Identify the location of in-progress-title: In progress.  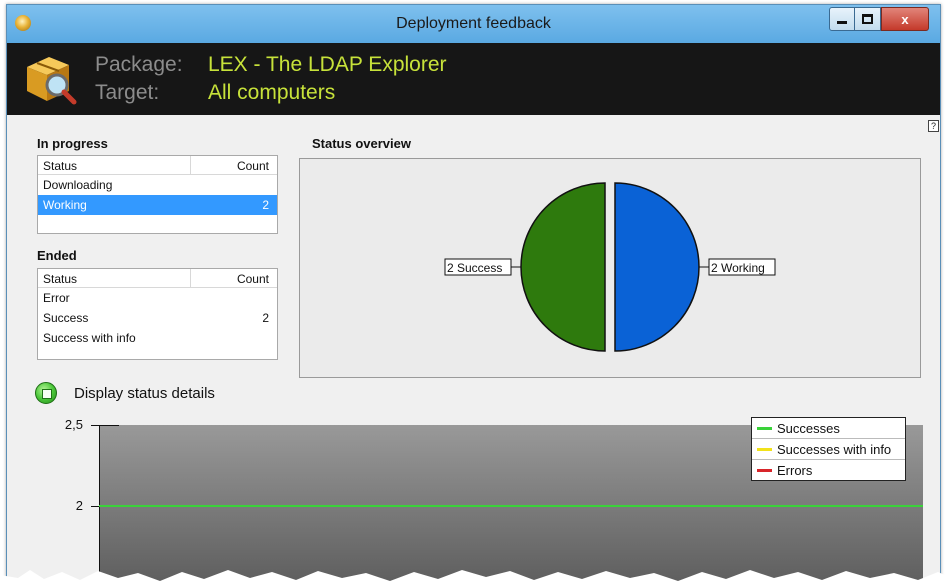
(72, 143).